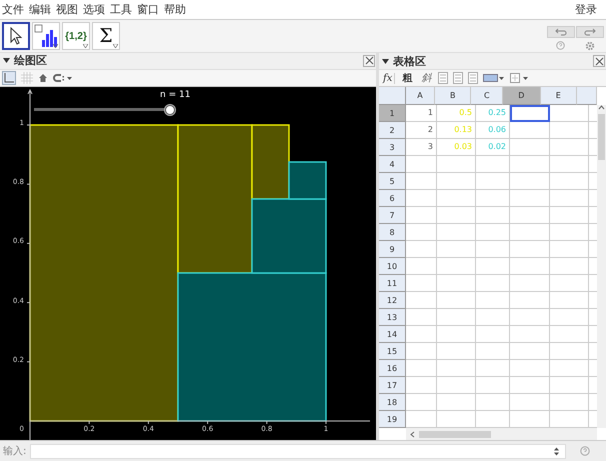  Describe the element at coordinates (407, 78) in the screenshot. I see `bold-button: 粗` at that location.